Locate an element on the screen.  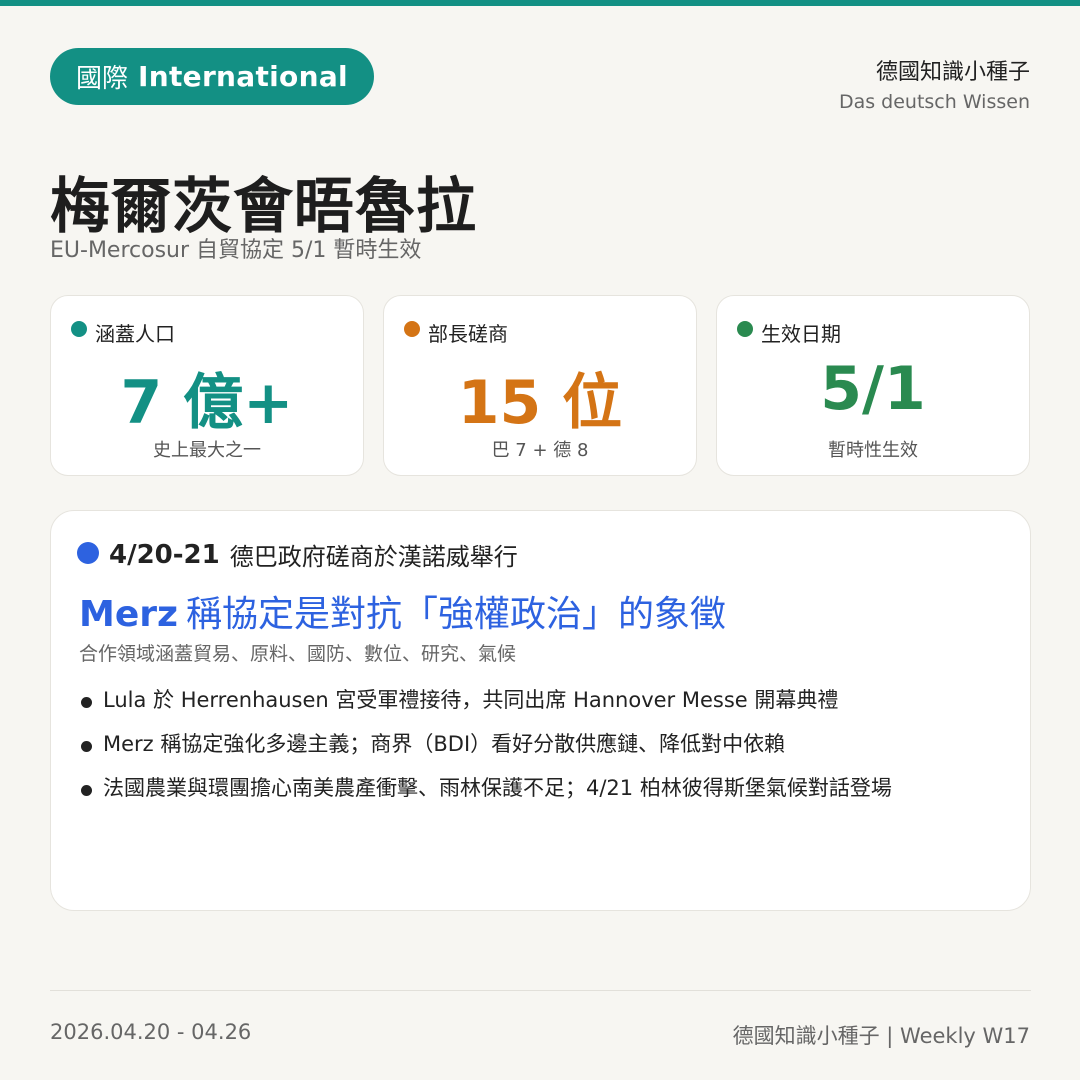
stat-card-effective-date: 生效日期 5/1 暫時性生效 is located at coordinates (873, 385).